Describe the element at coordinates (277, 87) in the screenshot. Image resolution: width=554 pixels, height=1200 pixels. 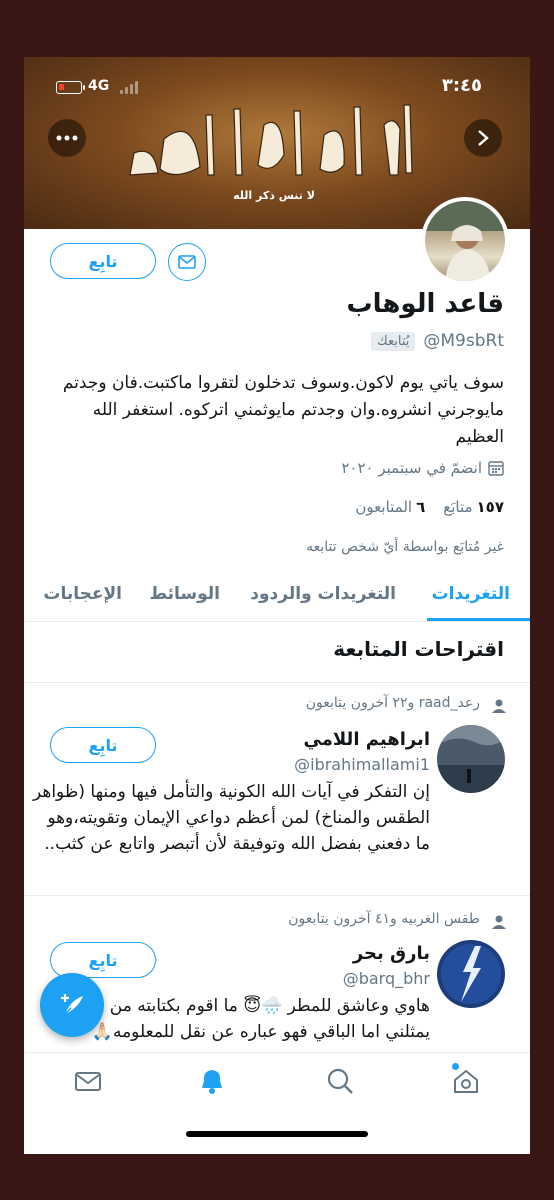
I see `status-bar: 4G ٣:٤٥` at that location.